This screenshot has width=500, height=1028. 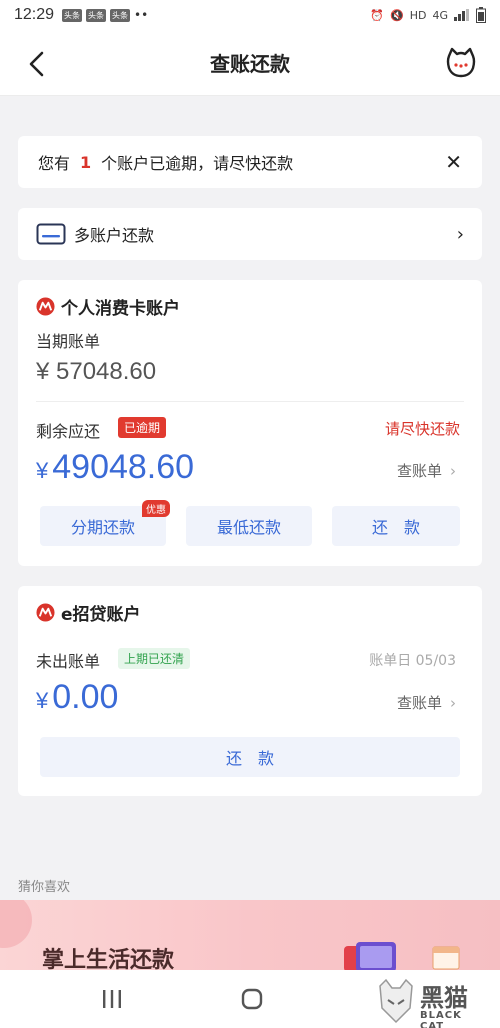 I want to click on minimum-repay-button: 最低还款, so click(x=249, y=526).